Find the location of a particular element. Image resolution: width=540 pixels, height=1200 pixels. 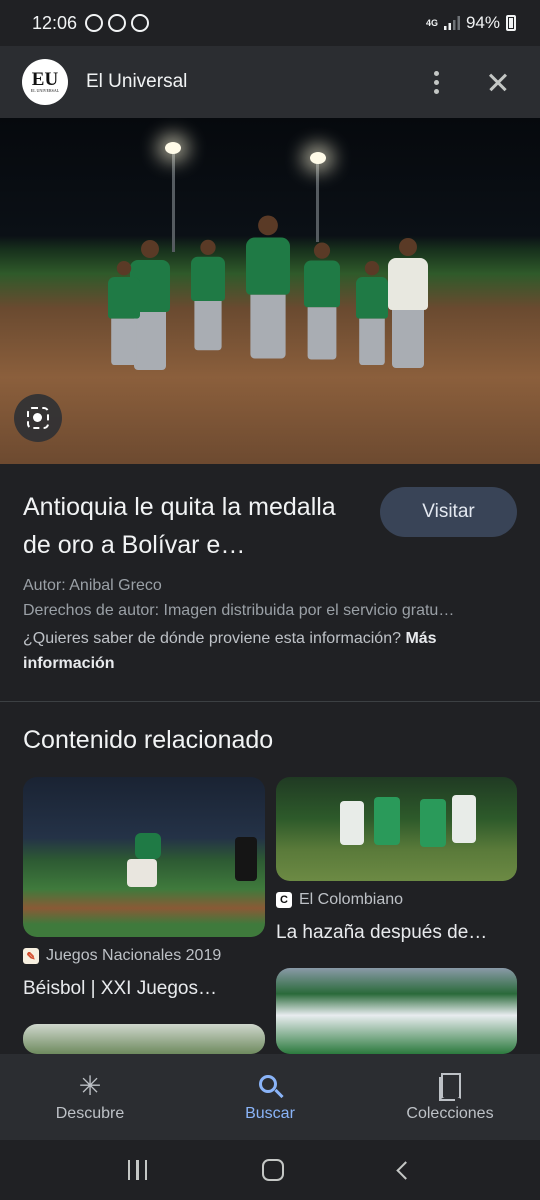

related-image-team is located at coordinates (396, 1011).